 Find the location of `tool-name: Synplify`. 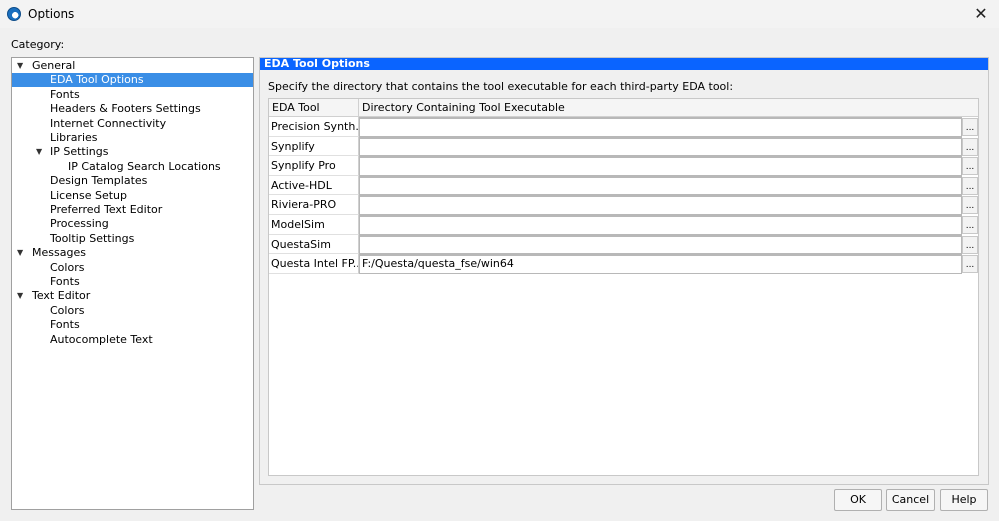

tool-name: Synplify is located at coordinates (314, 146).